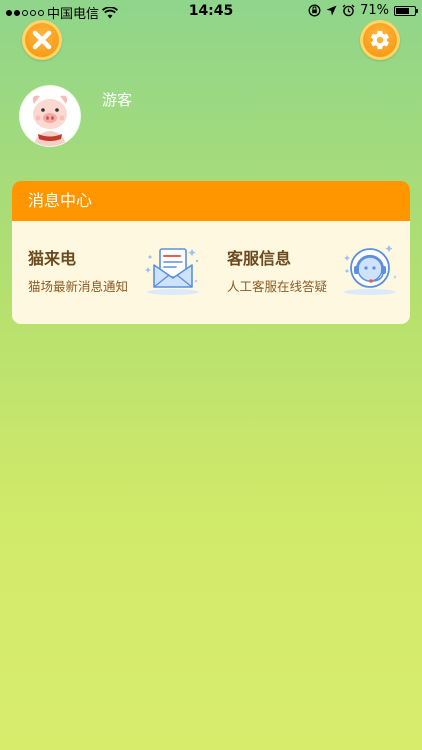  Describe the element at coordinates (370, 270) in the screenshot. I see `headset-icon` at that location.